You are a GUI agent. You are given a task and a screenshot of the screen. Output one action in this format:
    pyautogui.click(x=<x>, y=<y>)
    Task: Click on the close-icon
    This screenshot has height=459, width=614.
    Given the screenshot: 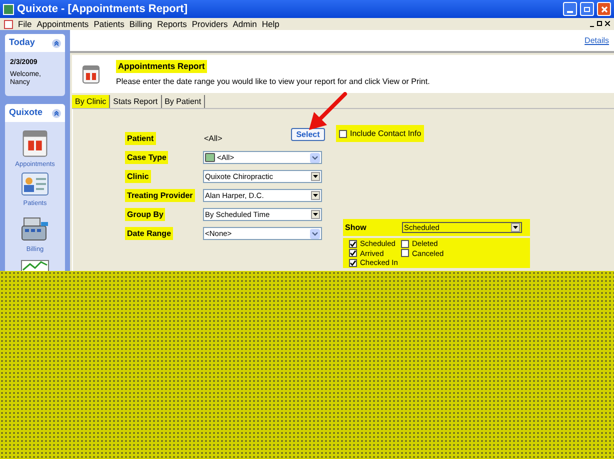 What is the action you would take?
    pyautogui.click(x=604, y=9)
    